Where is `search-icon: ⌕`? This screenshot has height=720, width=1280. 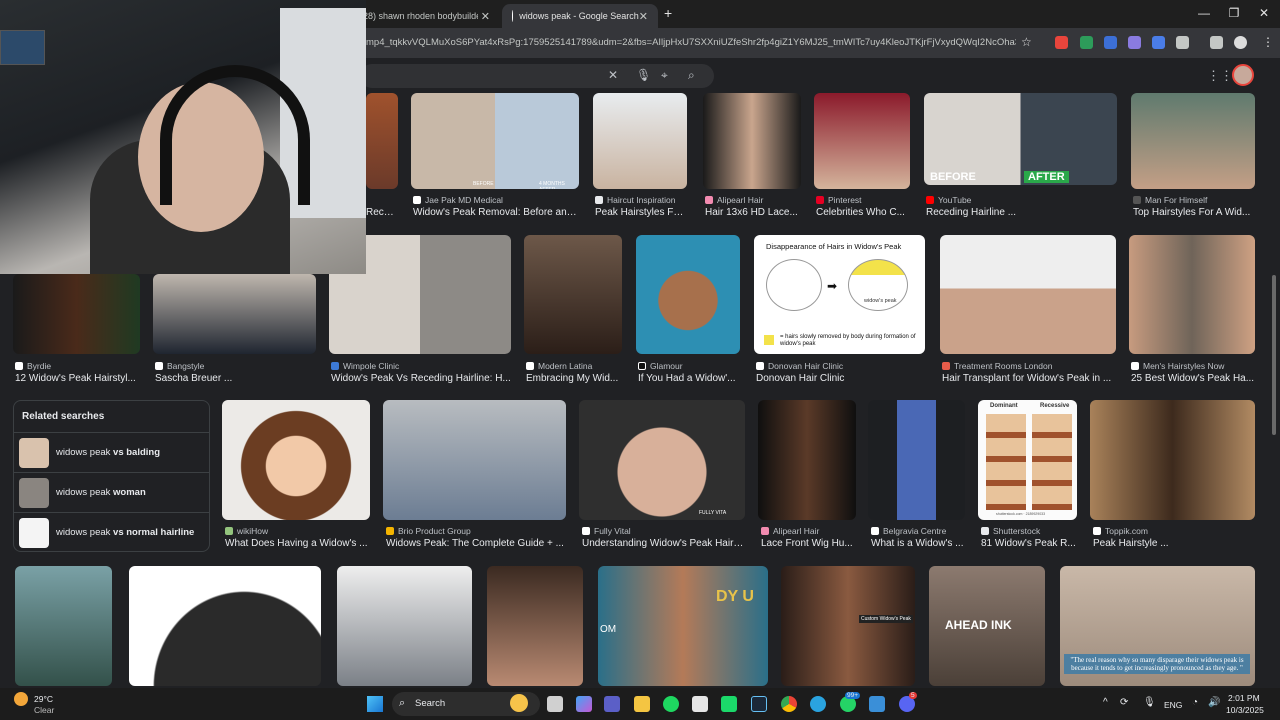 search-icon: ⌕ is located at coordinates (691, 75).